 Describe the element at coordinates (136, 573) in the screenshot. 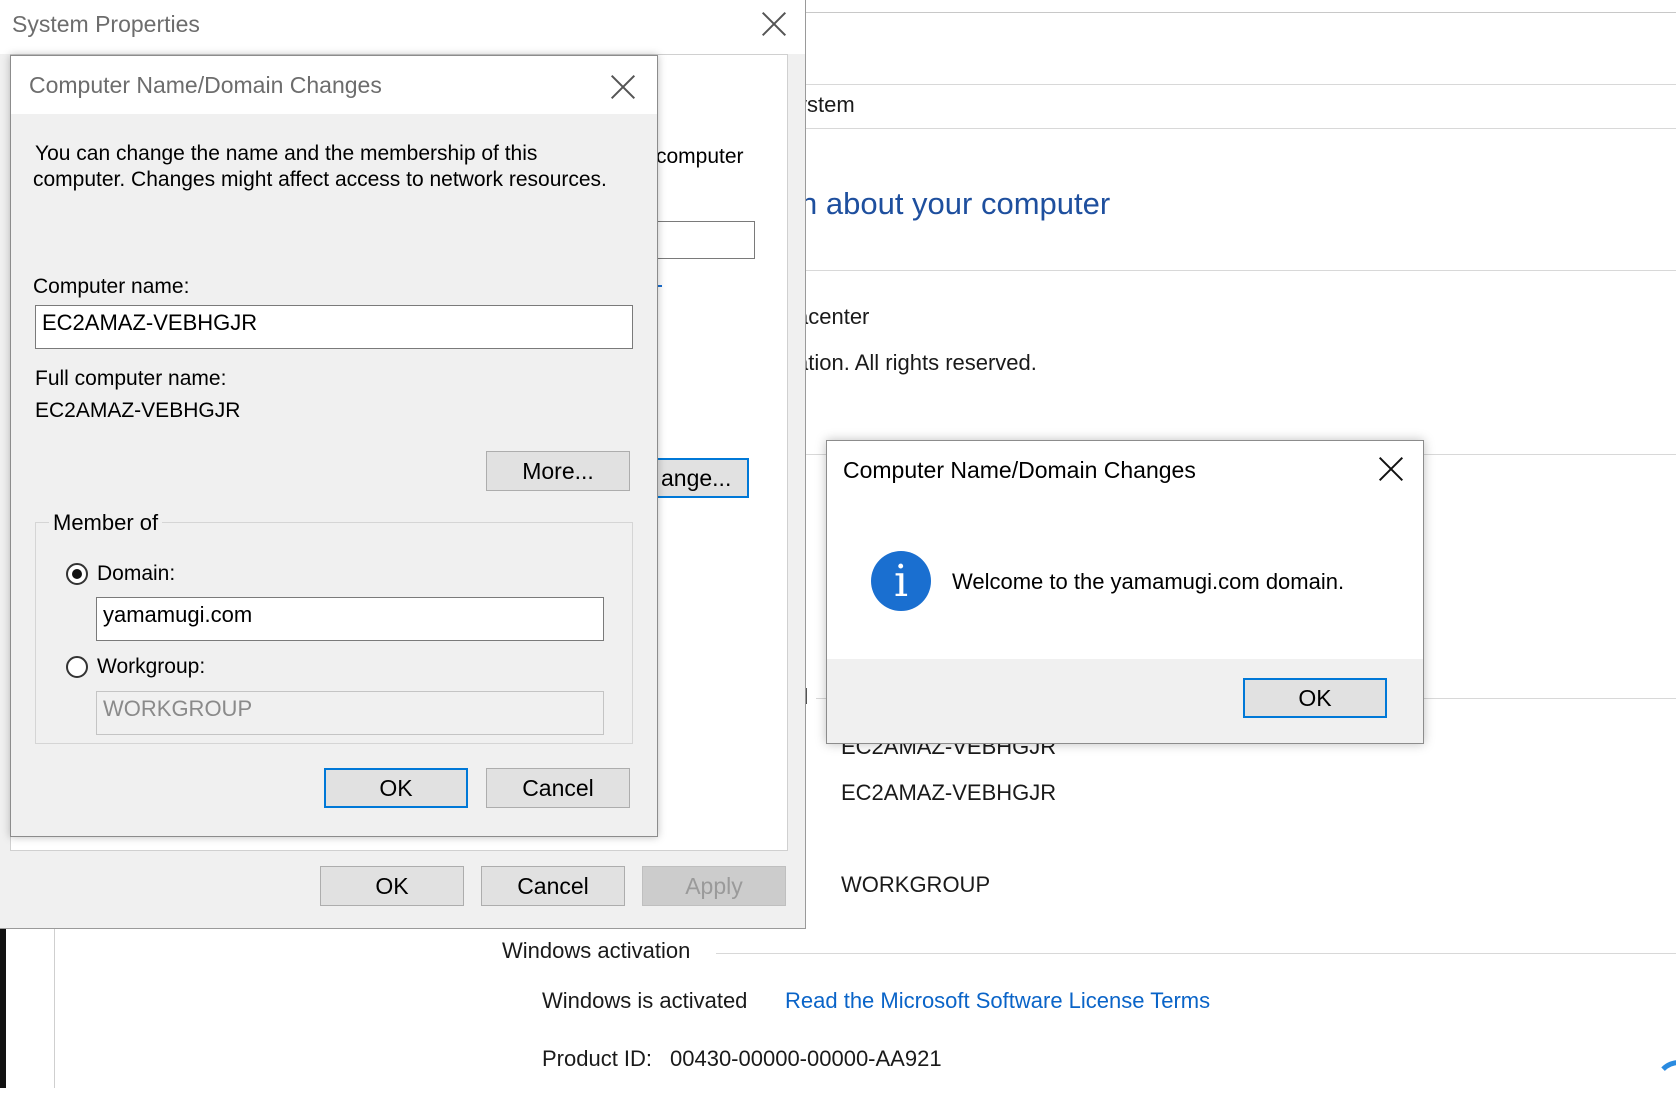

I see `domain-label: Domain:` at that location.